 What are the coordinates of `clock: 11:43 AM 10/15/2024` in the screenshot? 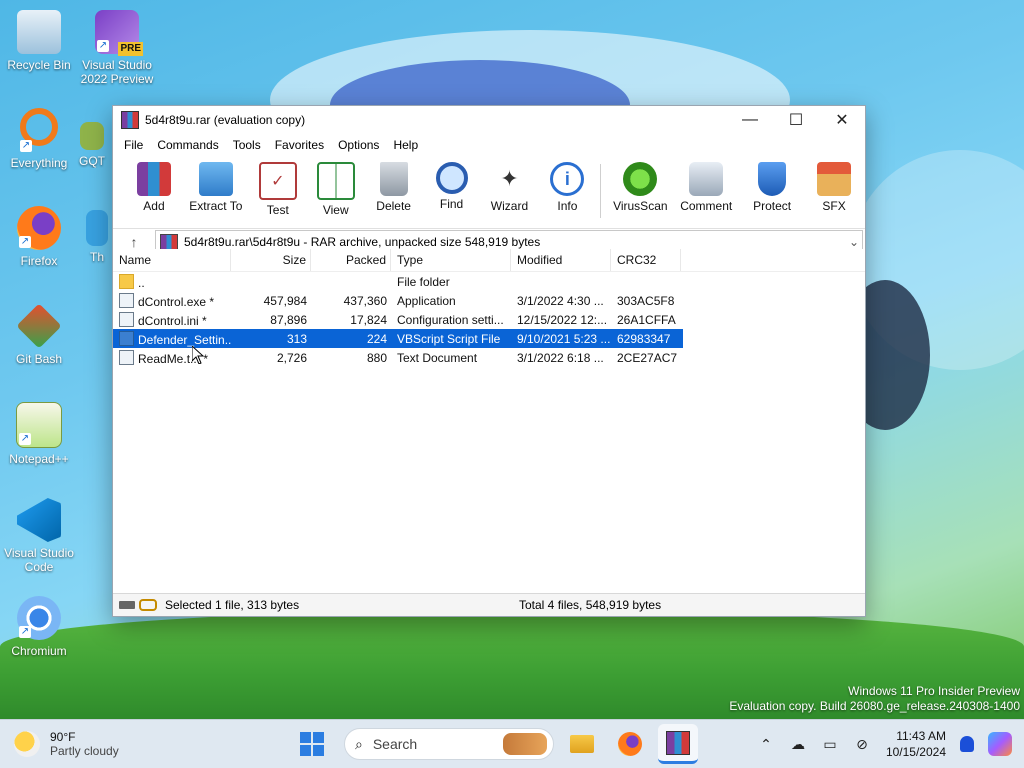 It's located at (916, 744).